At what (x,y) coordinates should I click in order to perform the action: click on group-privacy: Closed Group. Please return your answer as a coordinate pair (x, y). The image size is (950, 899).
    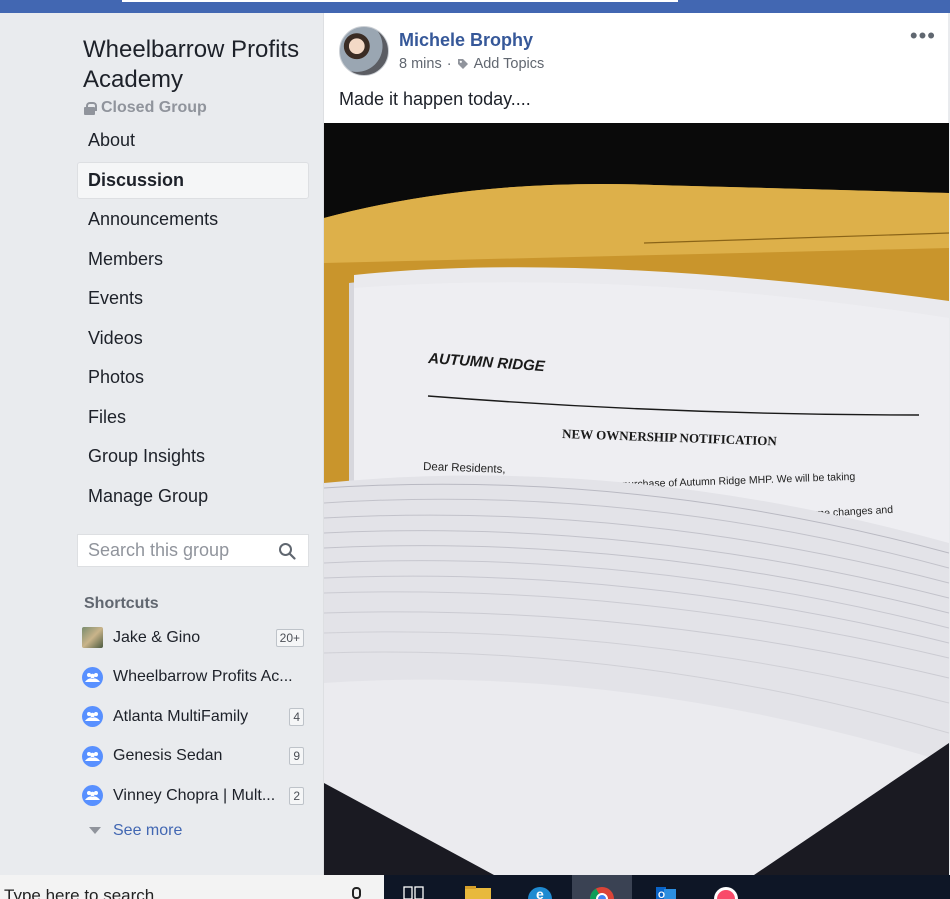
    Looking at the image, I should click on (145, 108).